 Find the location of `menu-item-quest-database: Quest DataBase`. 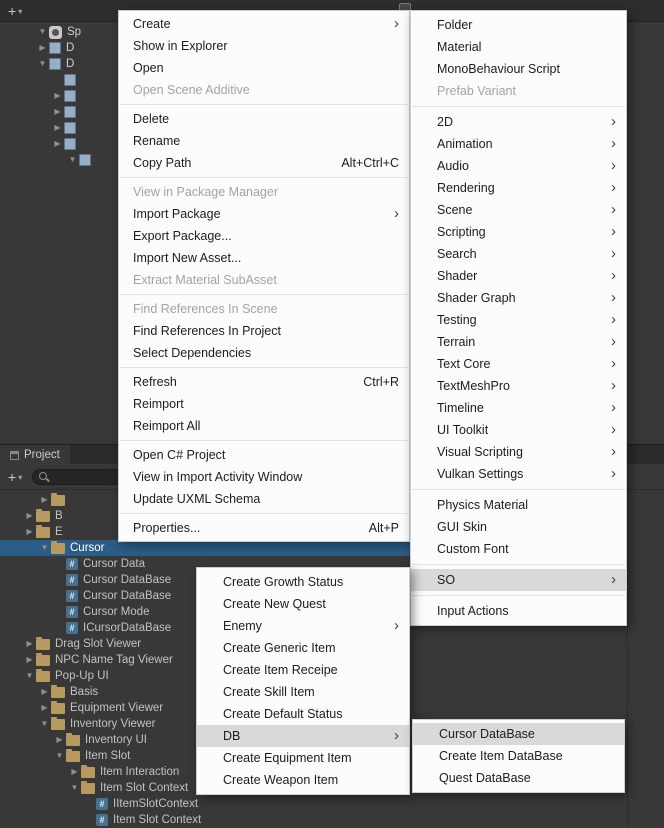

menu-item-quest-database: Quest DataBase is located at coordinates (518, 778).